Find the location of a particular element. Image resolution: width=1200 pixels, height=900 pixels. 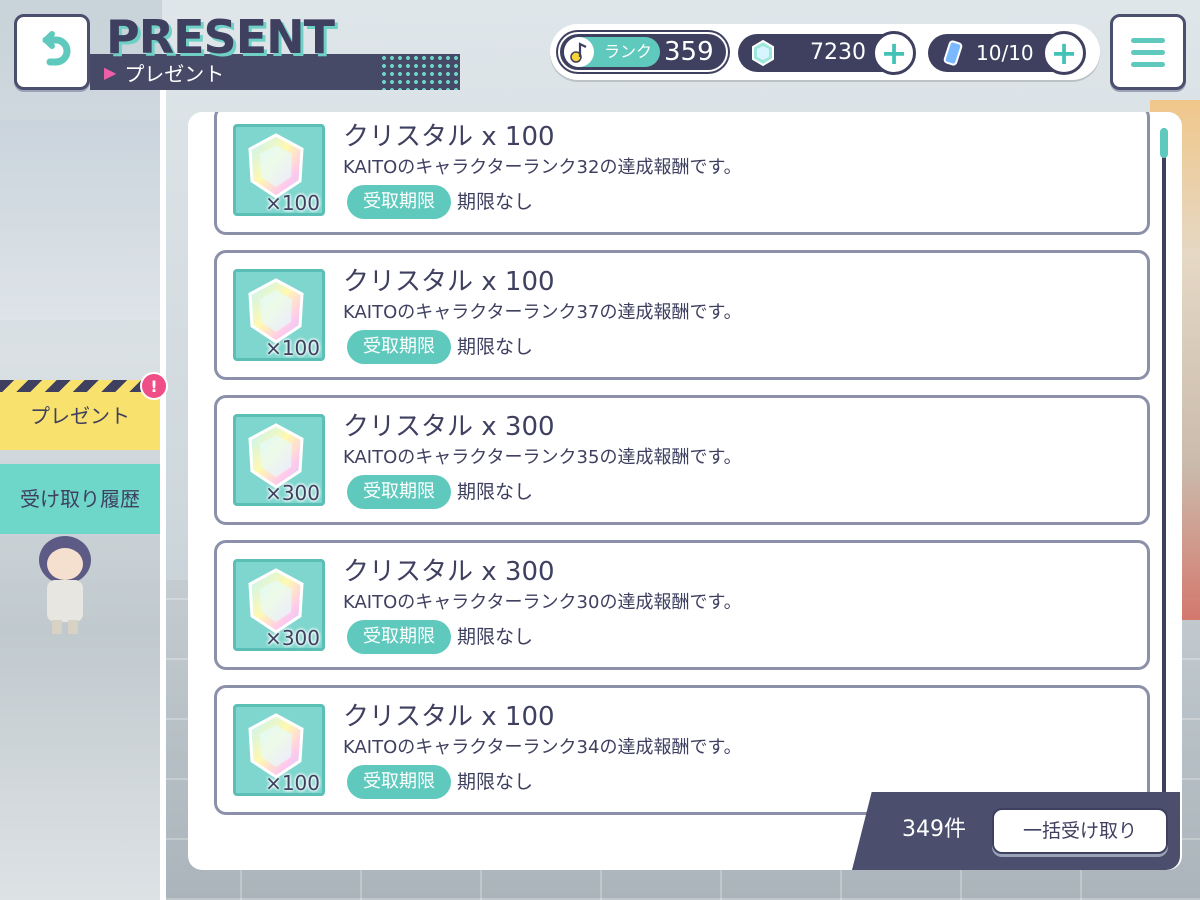

item-description: KAITOのキャラクターランク32の達成報酬です。 is located at coordinates (542, 167).